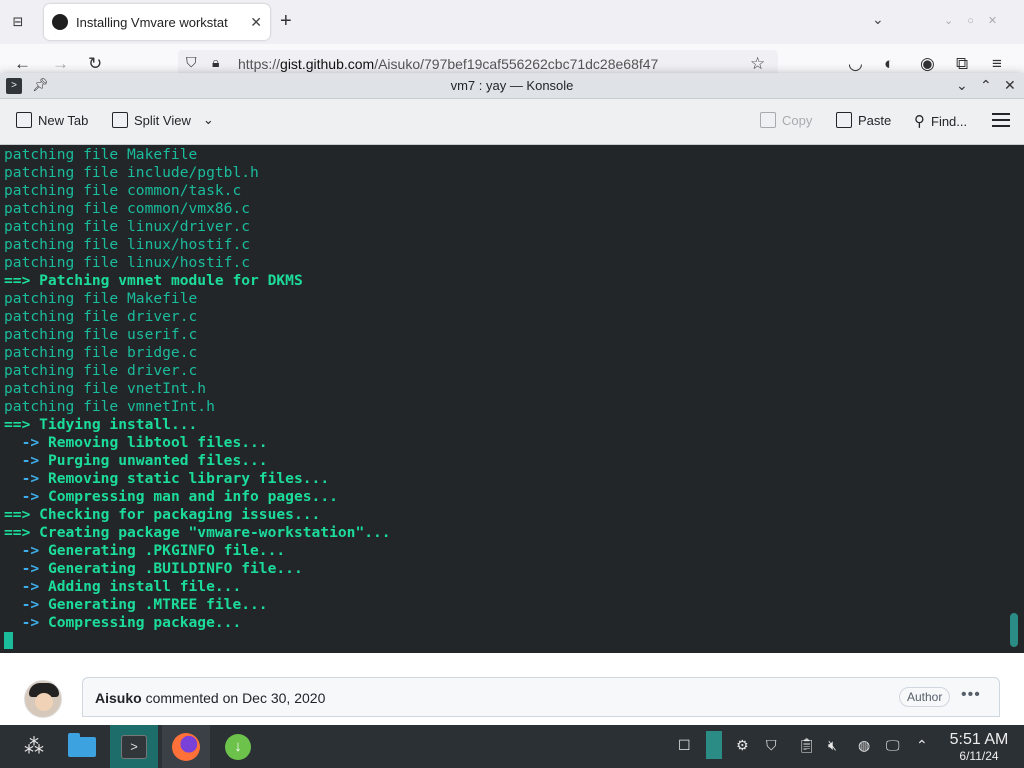  I want to click on terminal-line-text: patching file Makefile, so click(101, 154).